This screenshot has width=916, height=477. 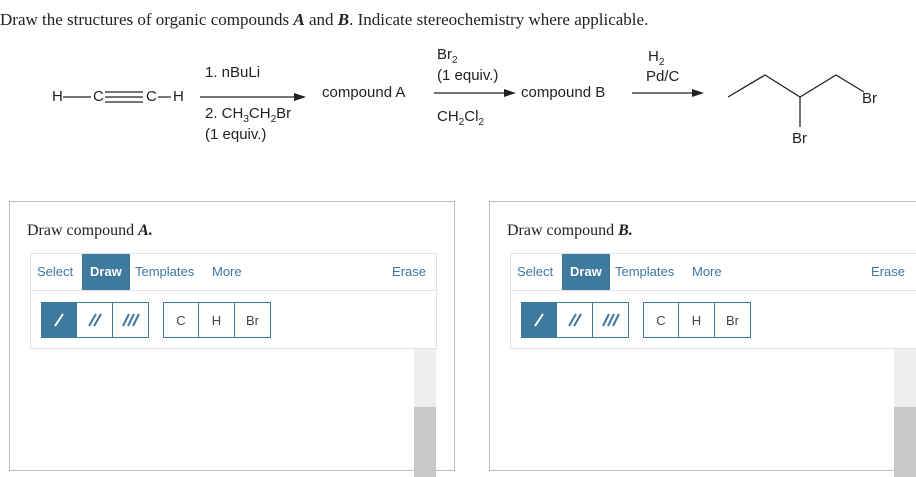 What do you see at coordinates (364, 92) in the screenshot?
I see `compound-a-label: compound A` at bounding box center [364, 92].